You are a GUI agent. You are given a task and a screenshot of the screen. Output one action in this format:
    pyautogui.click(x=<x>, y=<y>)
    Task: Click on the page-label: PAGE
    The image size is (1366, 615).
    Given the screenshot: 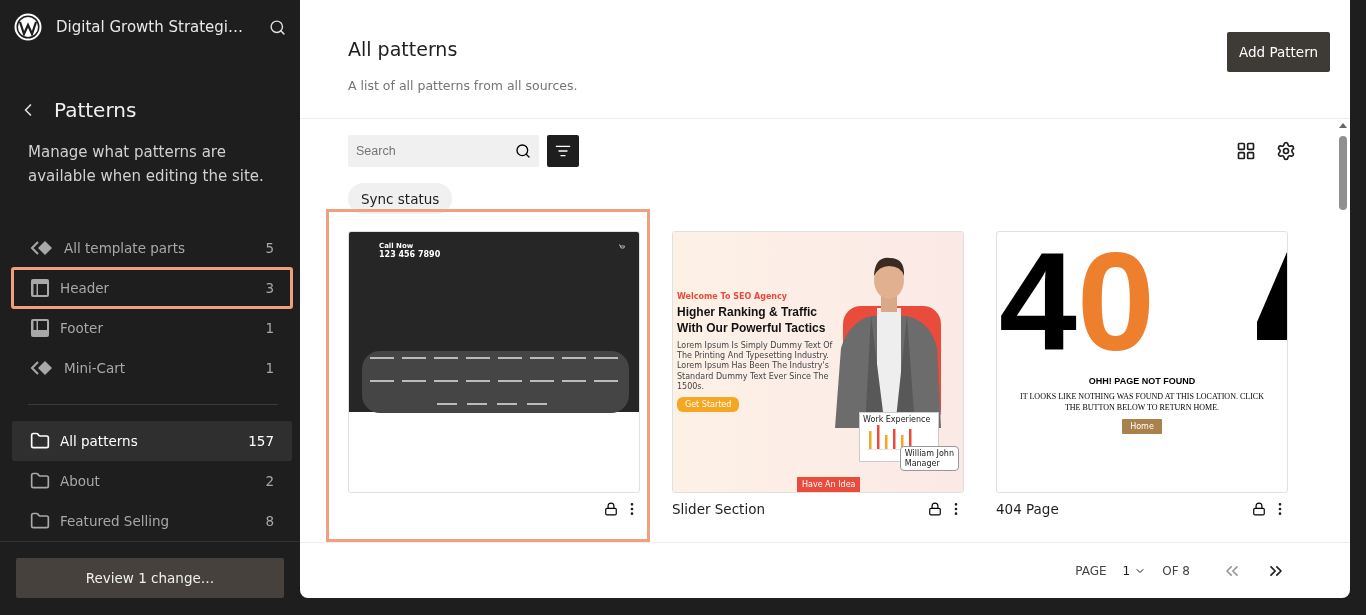 What is the action you would take?
    pyautogui.click(x=1091, y=570)
    